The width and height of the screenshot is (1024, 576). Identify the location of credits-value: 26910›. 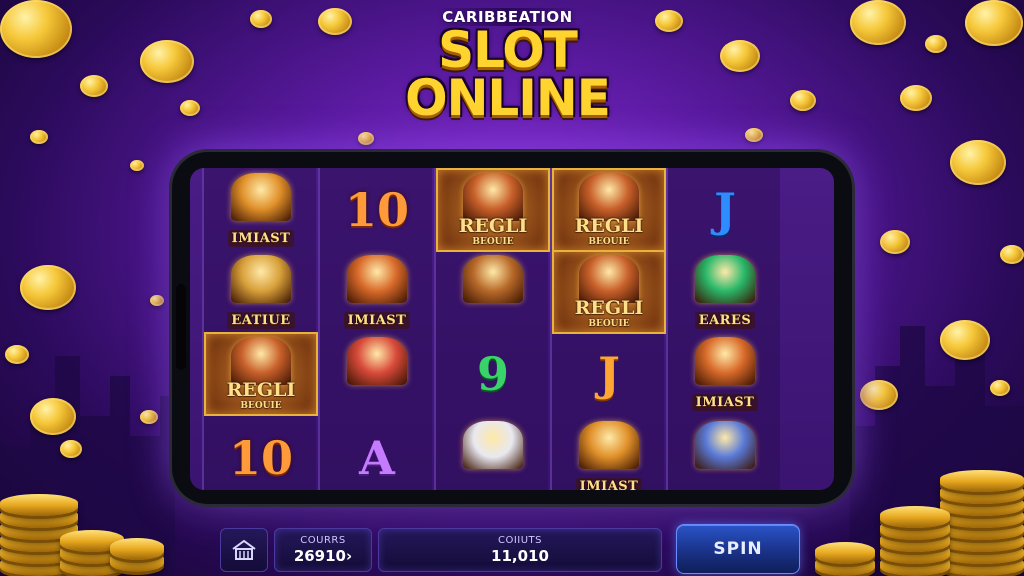
(323, 556).